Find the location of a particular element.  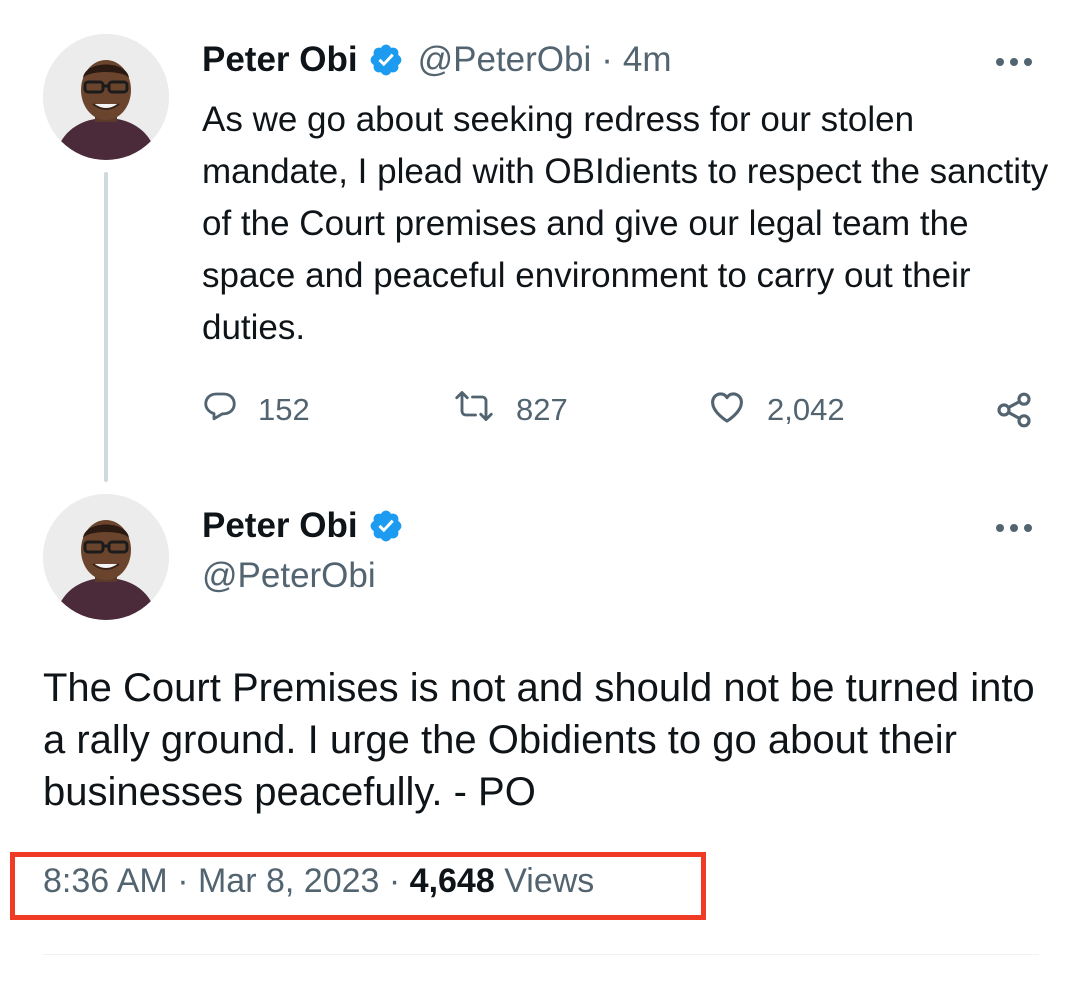

share-button is located at coordinates (1024, 414).